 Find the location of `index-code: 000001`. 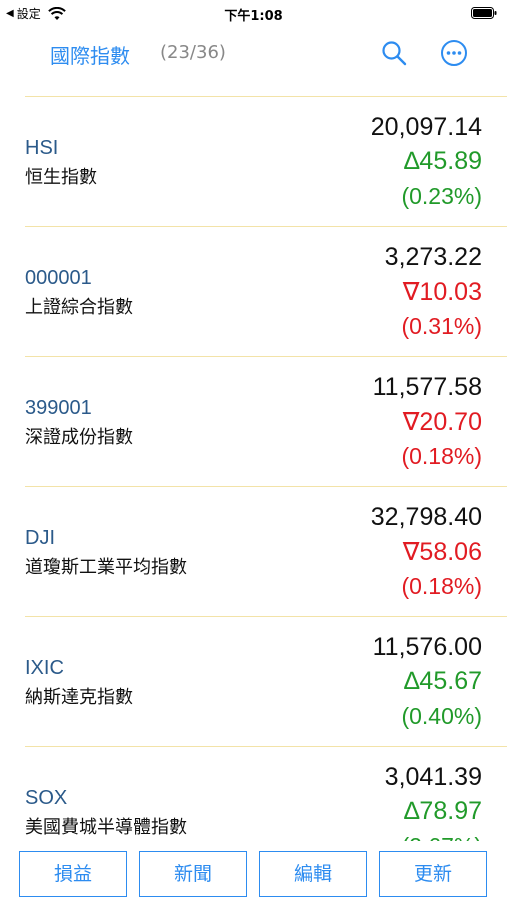

index-code: 000001 is located at coordinates (58, 278).